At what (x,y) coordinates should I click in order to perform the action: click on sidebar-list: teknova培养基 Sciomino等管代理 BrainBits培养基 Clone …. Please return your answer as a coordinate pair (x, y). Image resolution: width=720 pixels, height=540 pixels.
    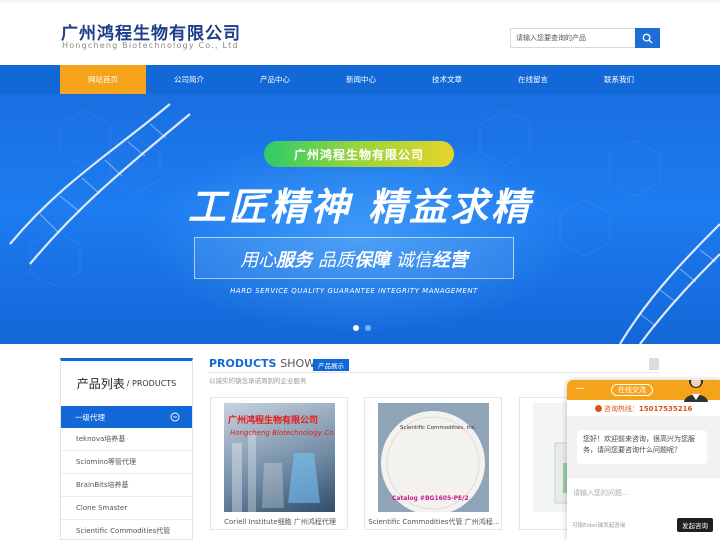
    Looking at the image, I should click on (126, 484).